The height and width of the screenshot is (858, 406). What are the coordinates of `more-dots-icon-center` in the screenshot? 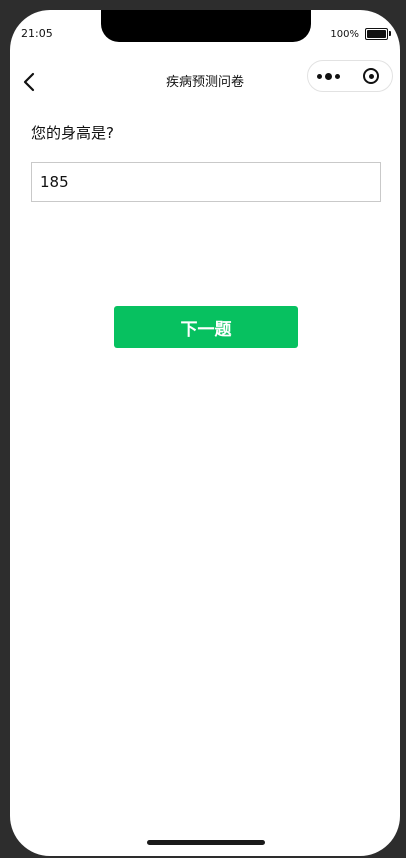 It's located at (329, 76).